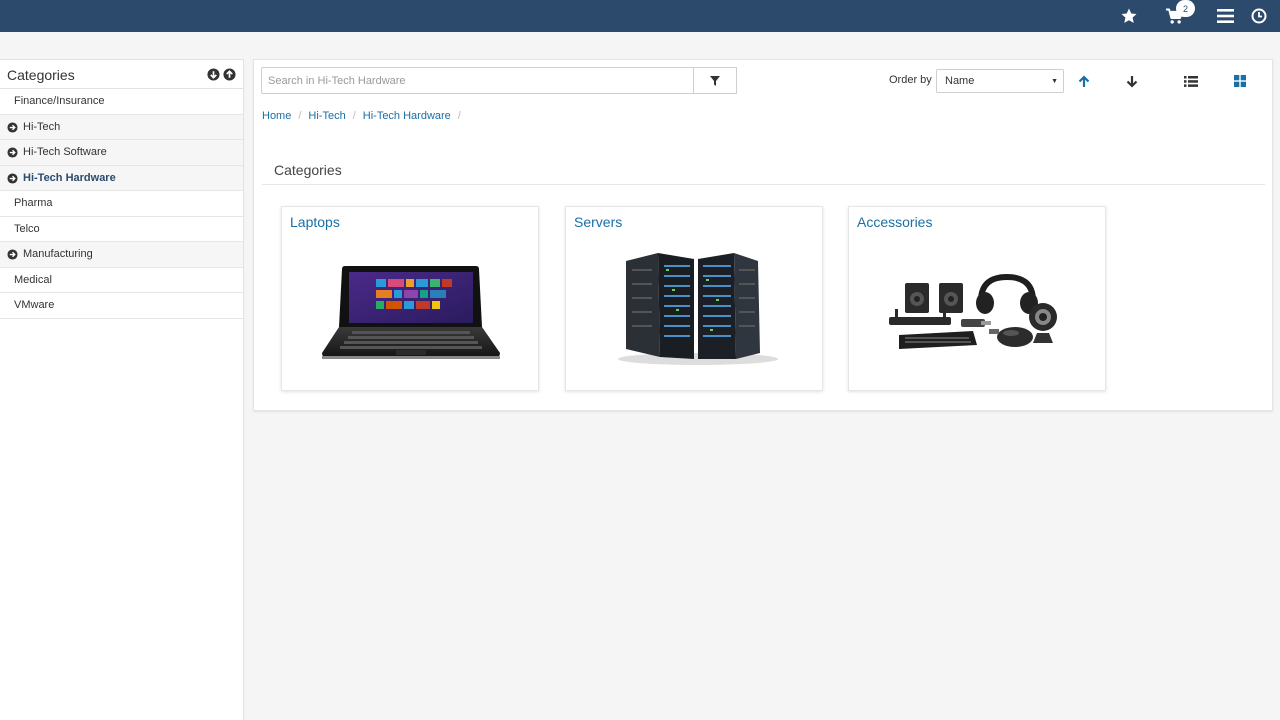  I want to click on cart-icon: 2, so click(1179, 13).